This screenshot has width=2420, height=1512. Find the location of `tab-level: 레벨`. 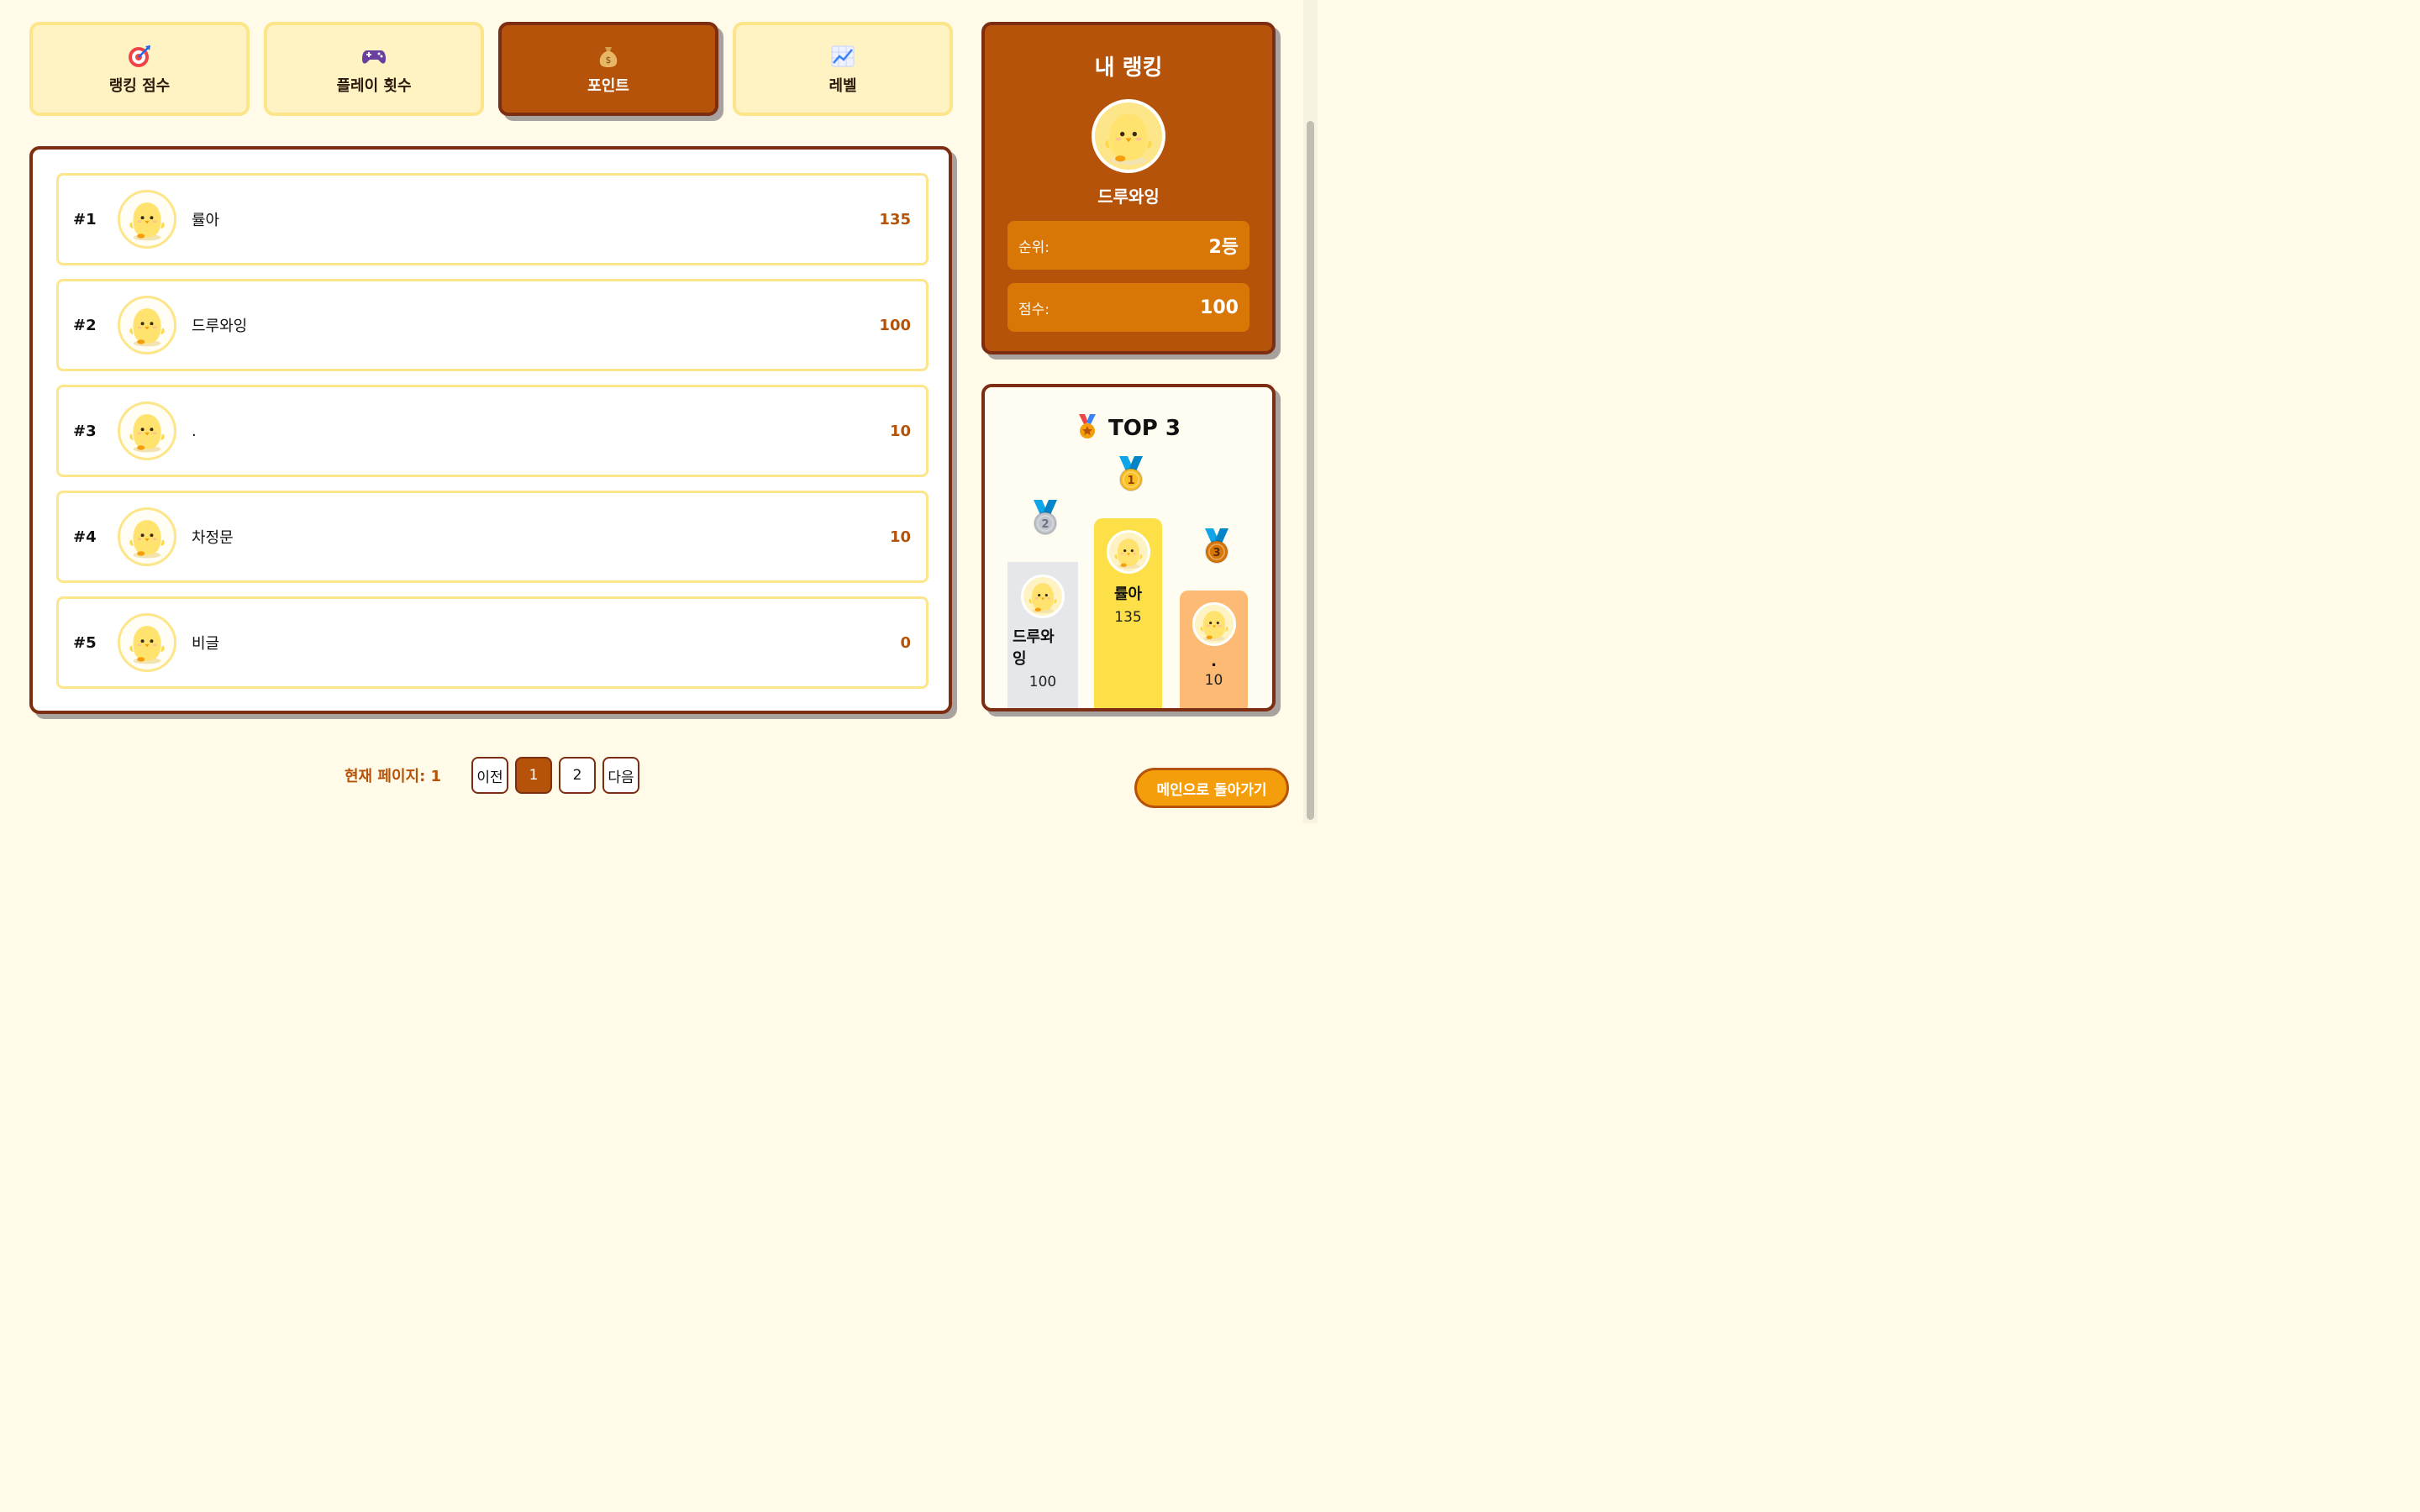

tab-level: 레벨 is located at coordinates (843, 69).